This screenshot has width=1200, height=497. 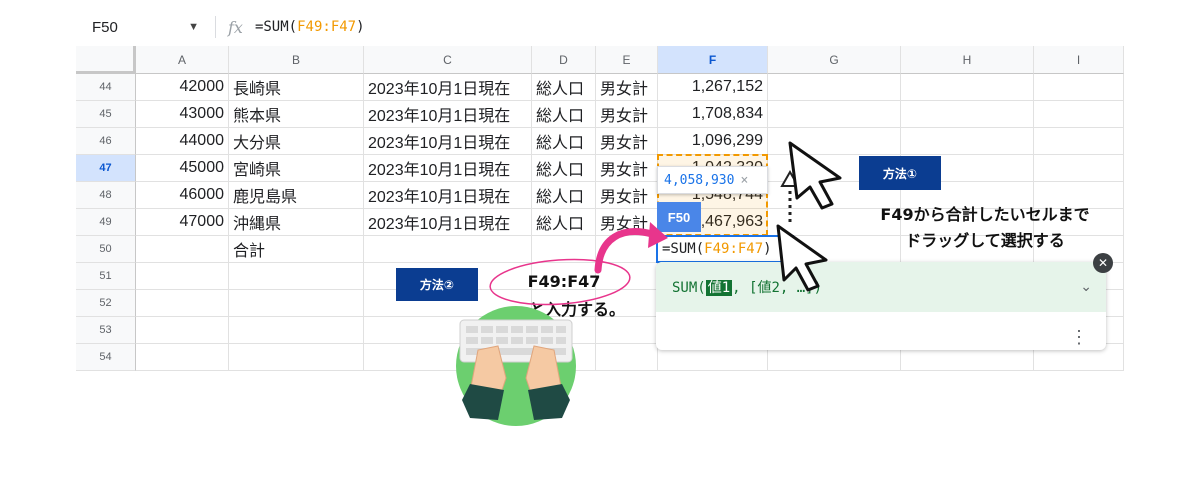 What do you see at coordinates (815, 175) in the screenshot?
I see `cursor-pointer-icon` at bounding box center [815, 175].